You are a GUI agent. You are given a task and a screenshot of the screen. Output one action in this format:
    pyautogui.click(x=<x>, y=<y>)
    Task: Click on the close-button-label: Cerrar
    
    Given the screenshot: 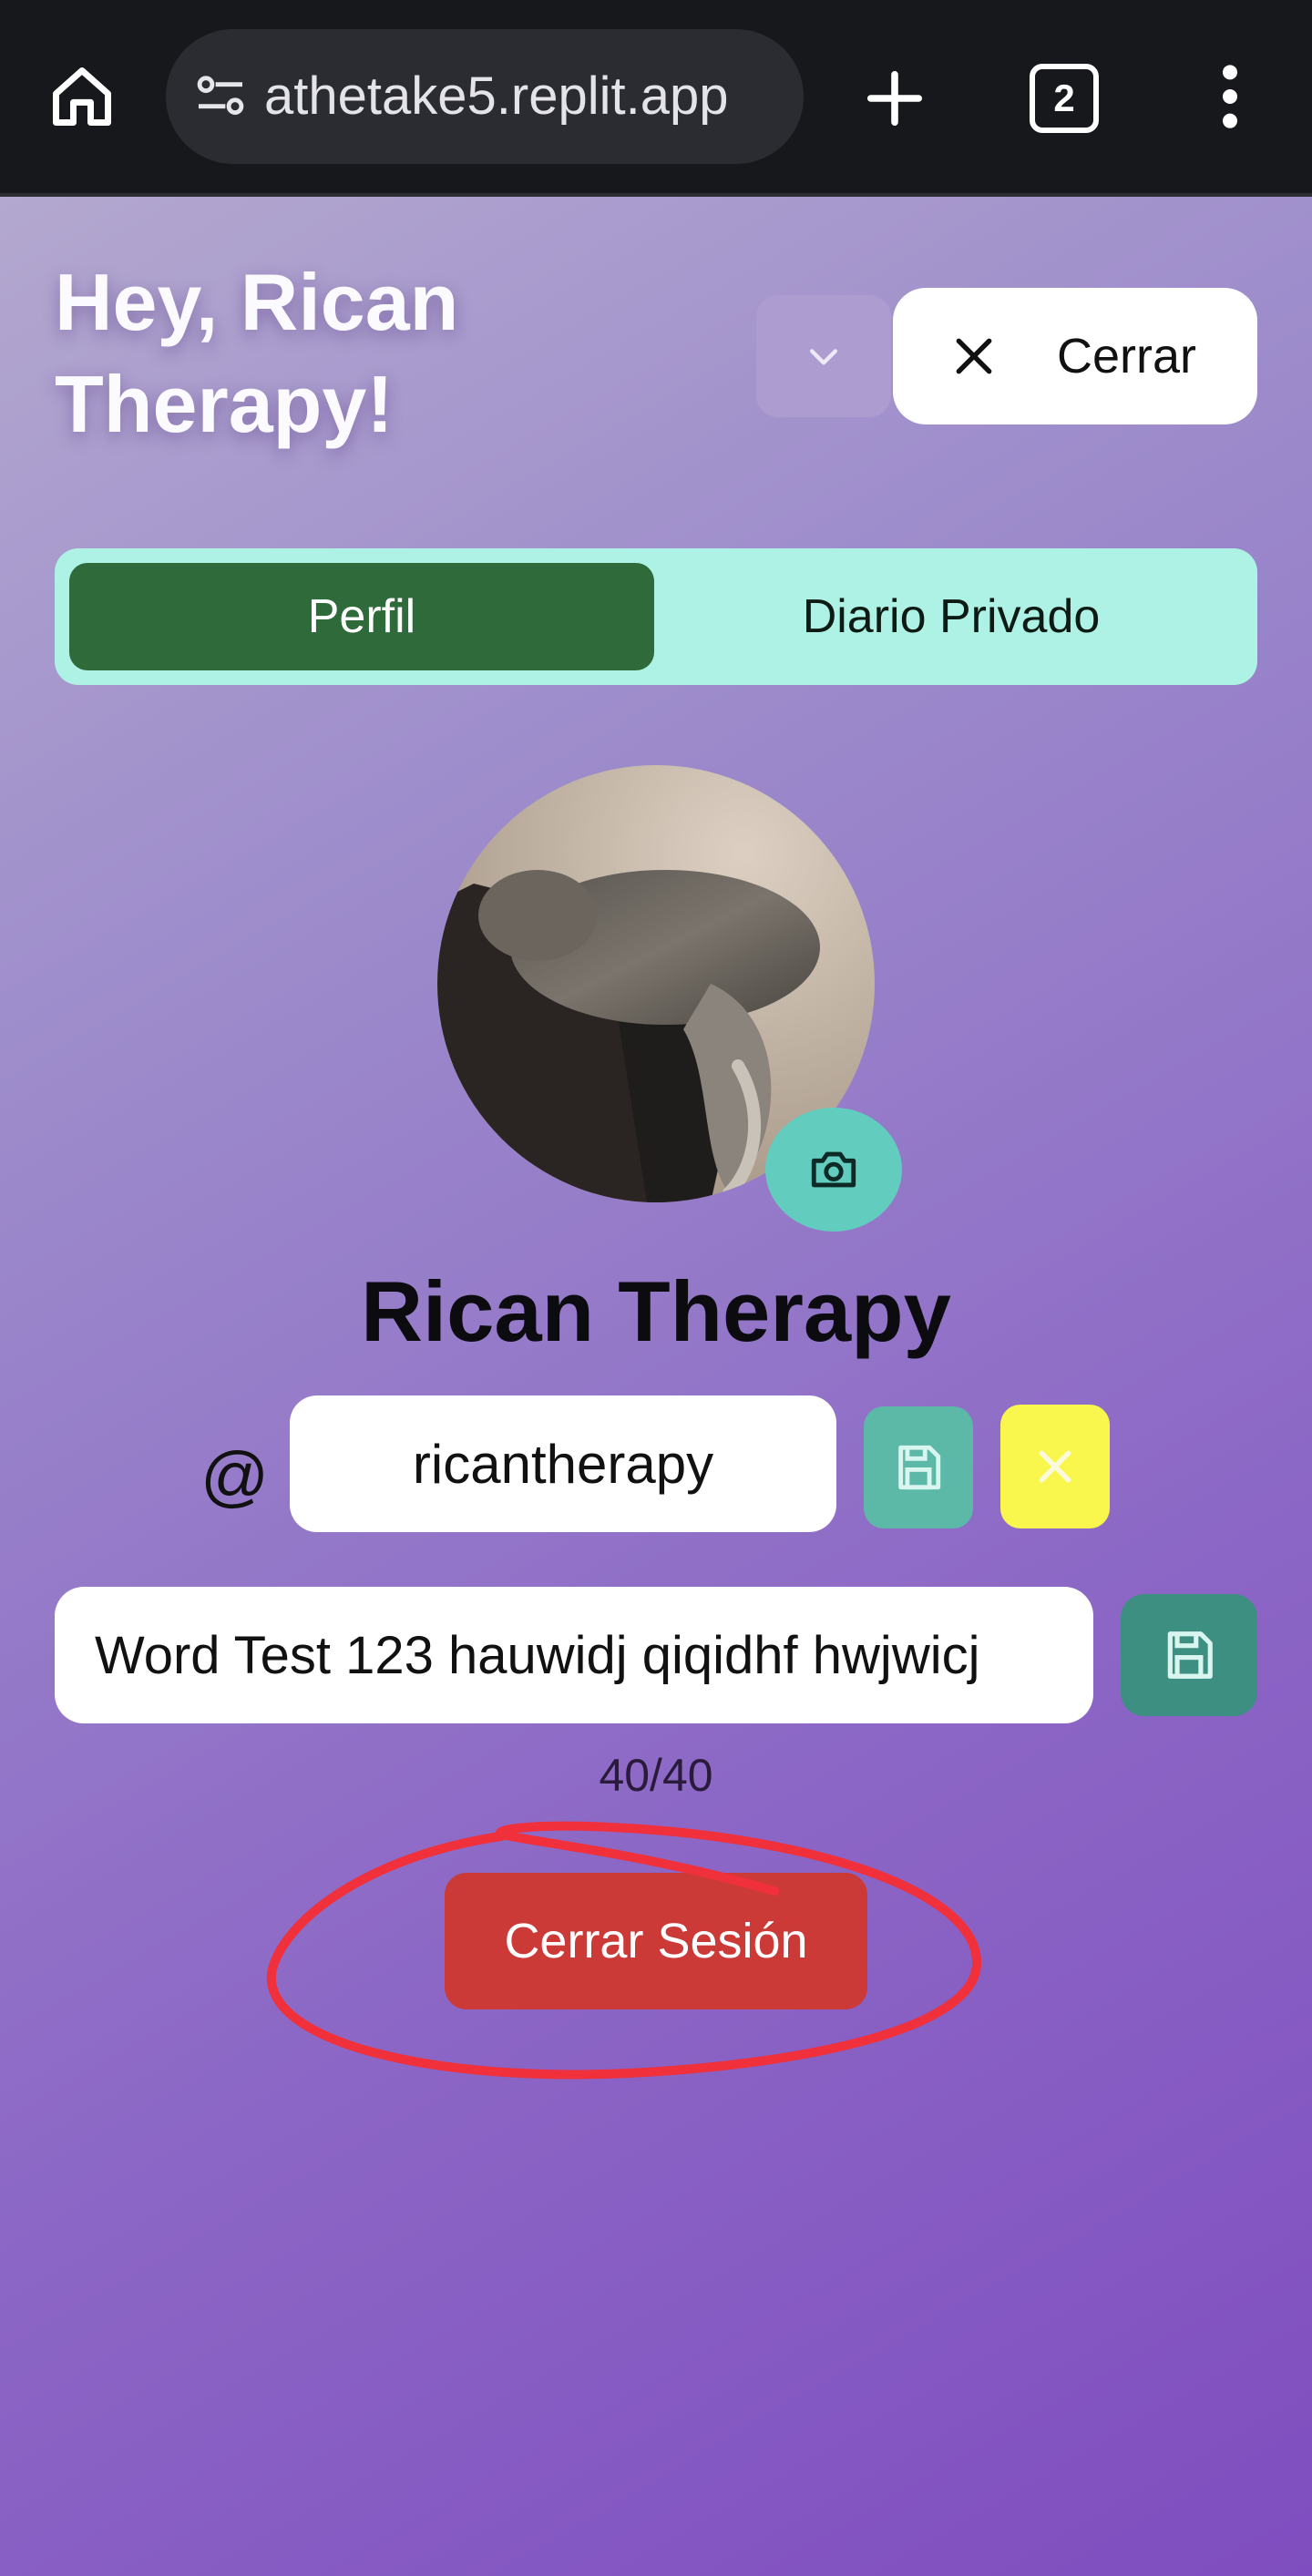 What is the action you would take?
    pyautogui.click(x=1127, y=356)
    